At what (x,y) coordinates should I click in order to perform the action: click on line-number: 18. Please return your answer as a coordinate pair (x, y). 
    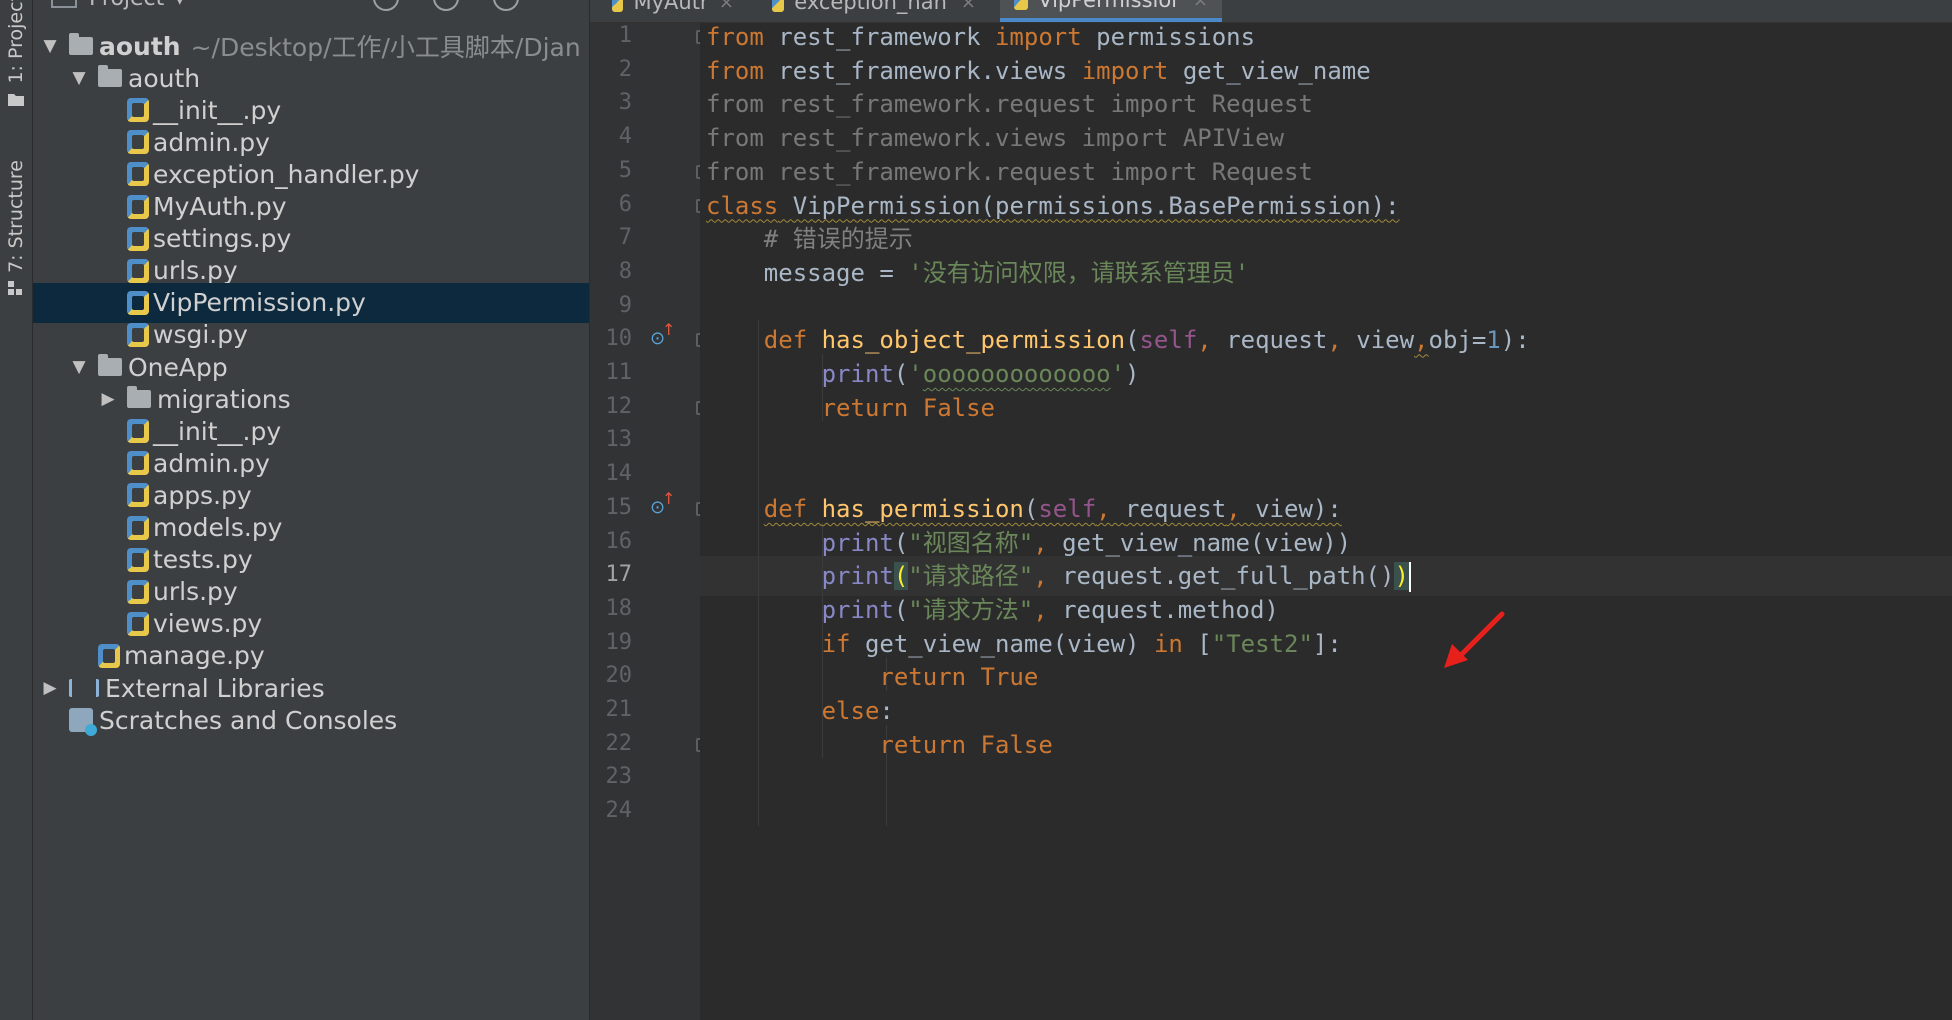
    Looking at the image, I should click on (619, 608).